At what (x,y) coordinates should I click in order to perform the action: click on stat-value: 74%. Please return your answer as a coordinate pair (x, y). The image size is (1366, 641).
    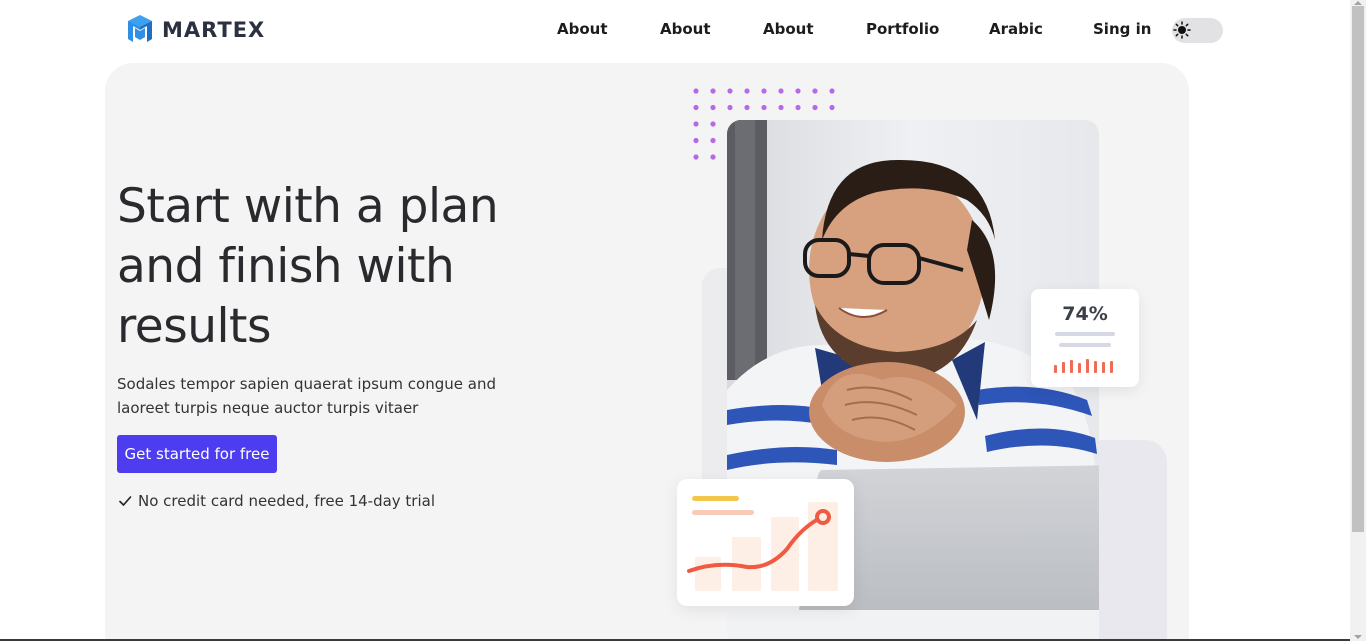
    Looking at the image, I should click on (1085, 314).